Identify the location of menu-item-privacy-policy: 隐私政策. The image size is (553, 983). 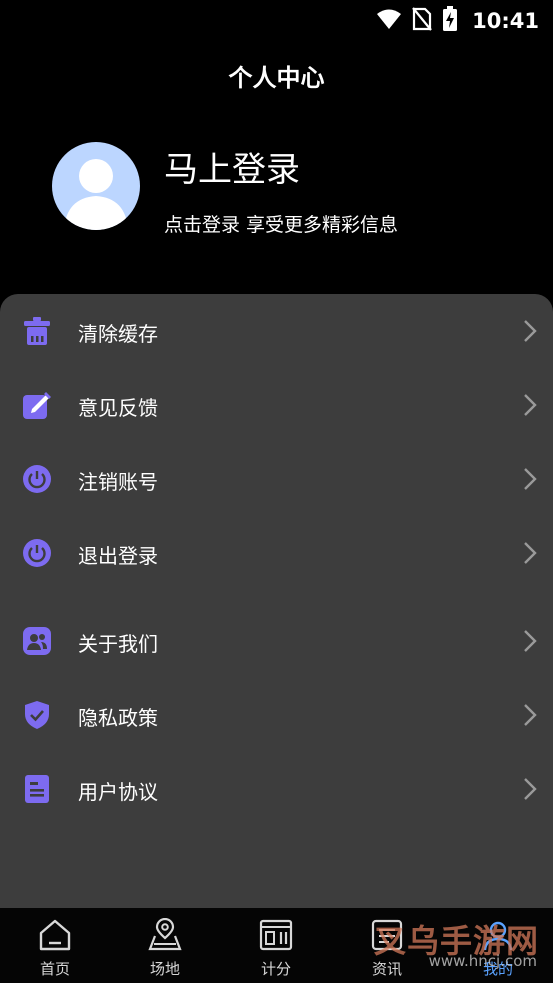
(276, 715).